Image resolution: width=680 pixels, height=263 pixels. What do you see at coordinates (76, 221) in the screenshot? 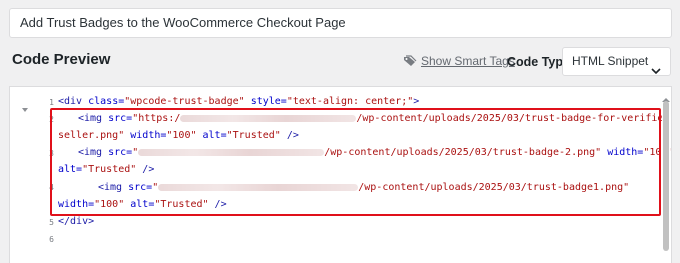
I see `code-line-5: </div>` at bounding box center [76, 221].